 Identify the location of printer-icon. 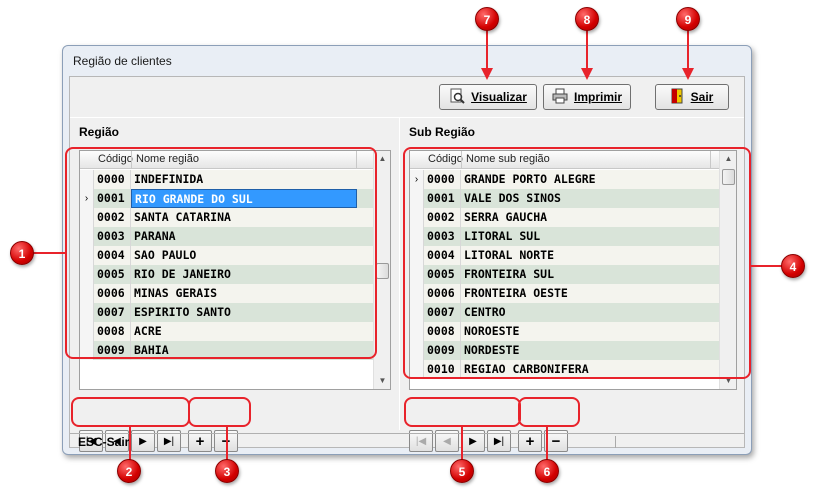
(560, 97).